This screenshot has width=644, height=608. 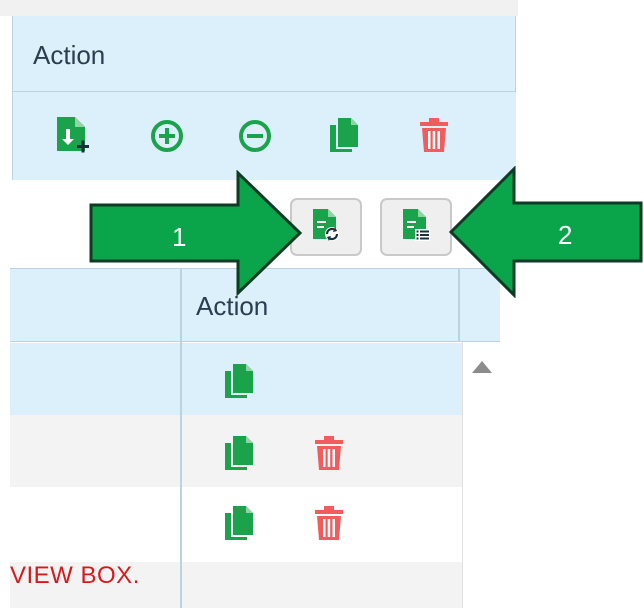 What do you see at coordinates (181, 475) in the screenshot?
I see `column-divider` at bounding box center [181, 475].